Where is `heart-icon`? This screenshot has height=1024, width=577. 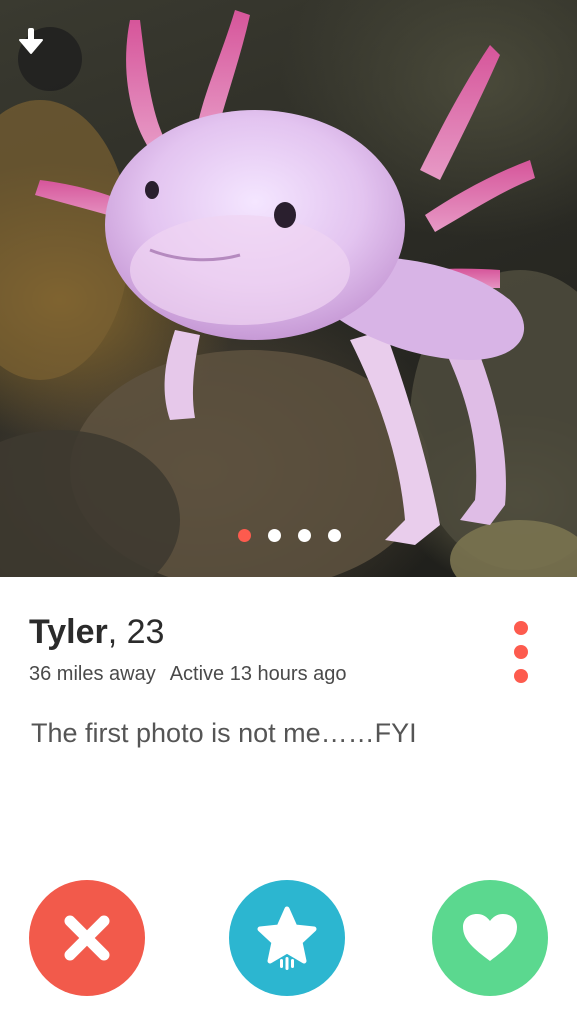
heart-icon is located at coordinates (490, 937).